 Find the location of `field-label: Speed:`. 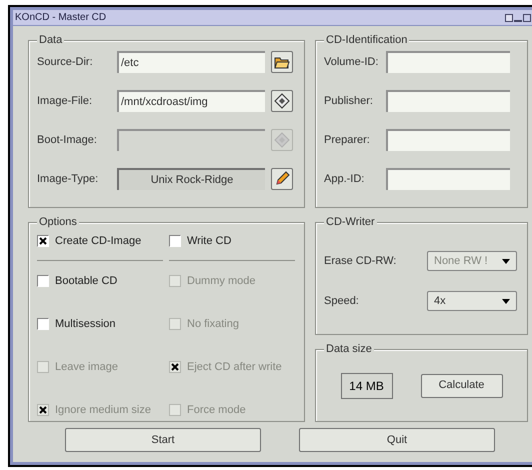

field-label: Speed: is located at coordinates (341, 301).